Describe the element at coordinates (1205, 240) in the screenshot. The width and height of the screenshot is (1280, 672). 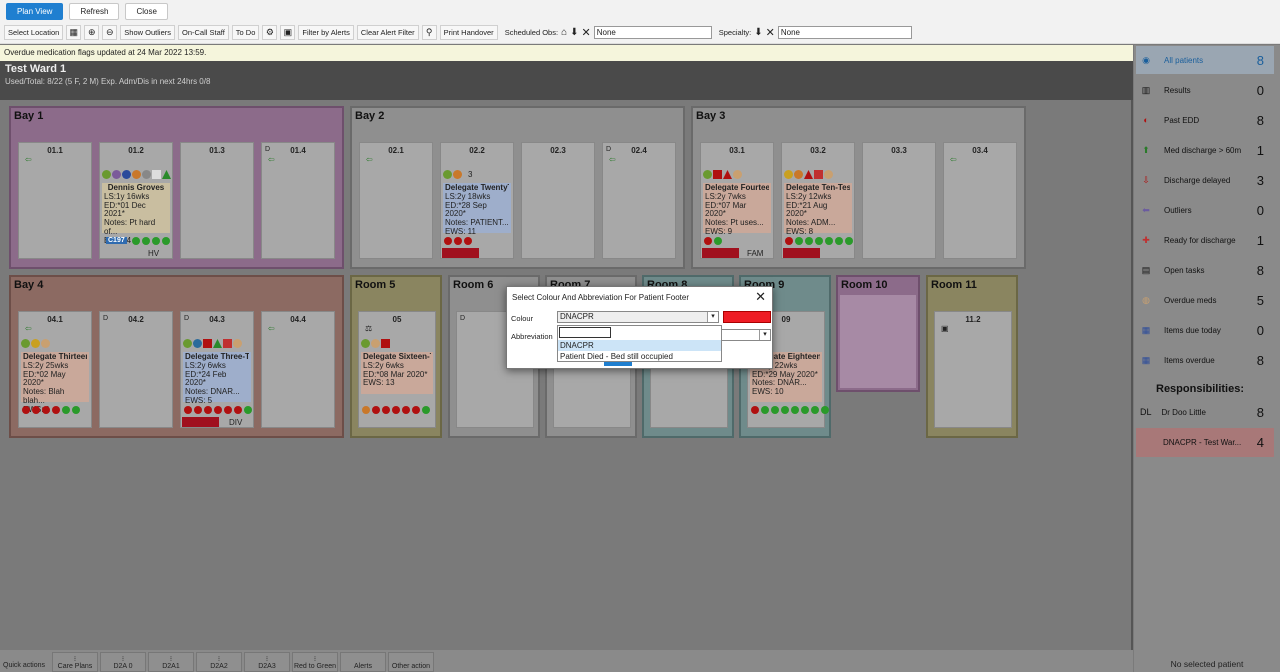
I see `filter-ready-discharge: ✚ Ready for discharge 1` at that location.